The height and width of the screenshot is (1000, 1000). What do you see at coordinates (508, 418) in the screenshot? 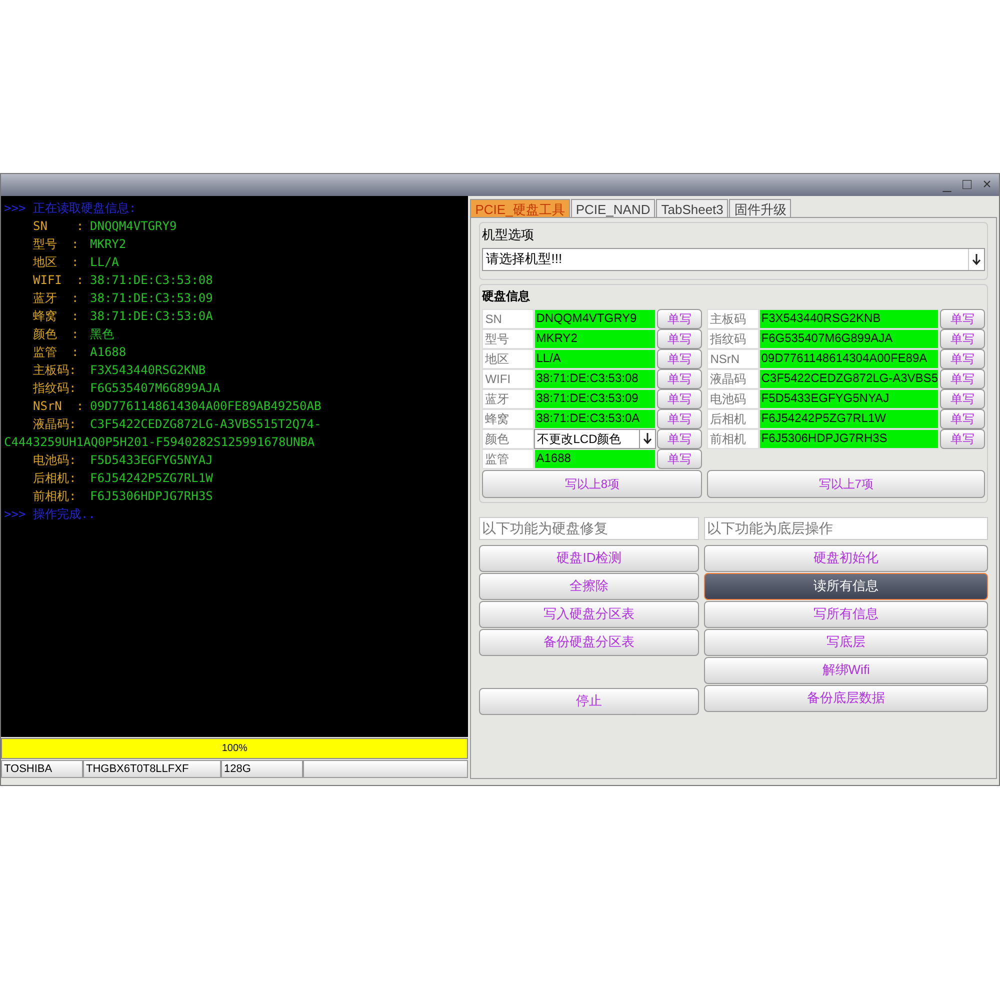
I see `field-label: 蜂窝` at bounding box center [508, 418].